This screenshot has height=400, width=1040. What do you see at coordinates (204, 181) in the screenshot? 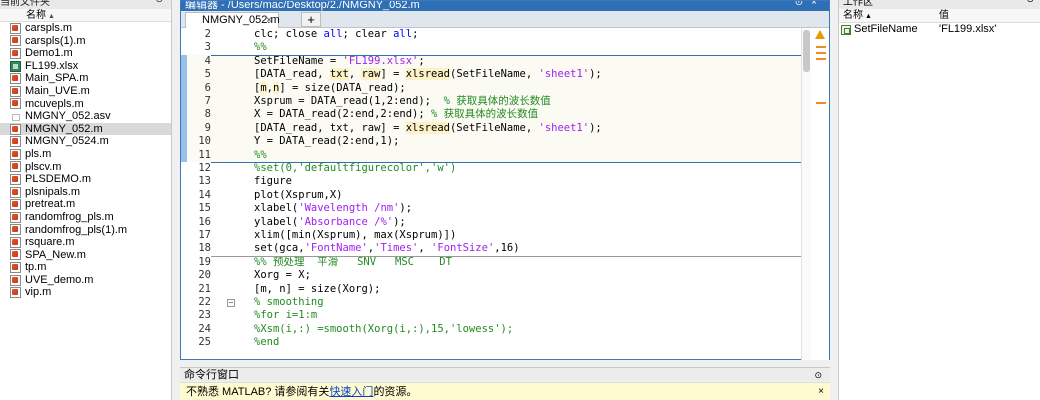
I see `line-number: 13` at bounding box center [204, 181].